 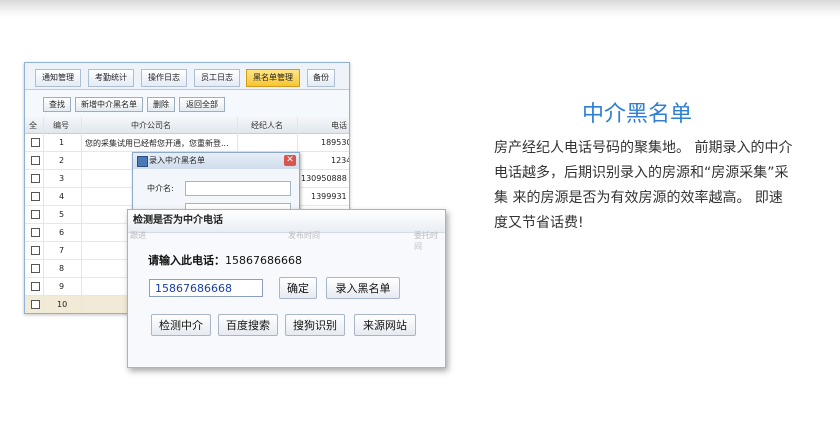 What do you see at coordinates (363, 288) in the screenshot?
I see `add-to-blacklist-button: 录入黑名单` at bounding box center [363, 288].